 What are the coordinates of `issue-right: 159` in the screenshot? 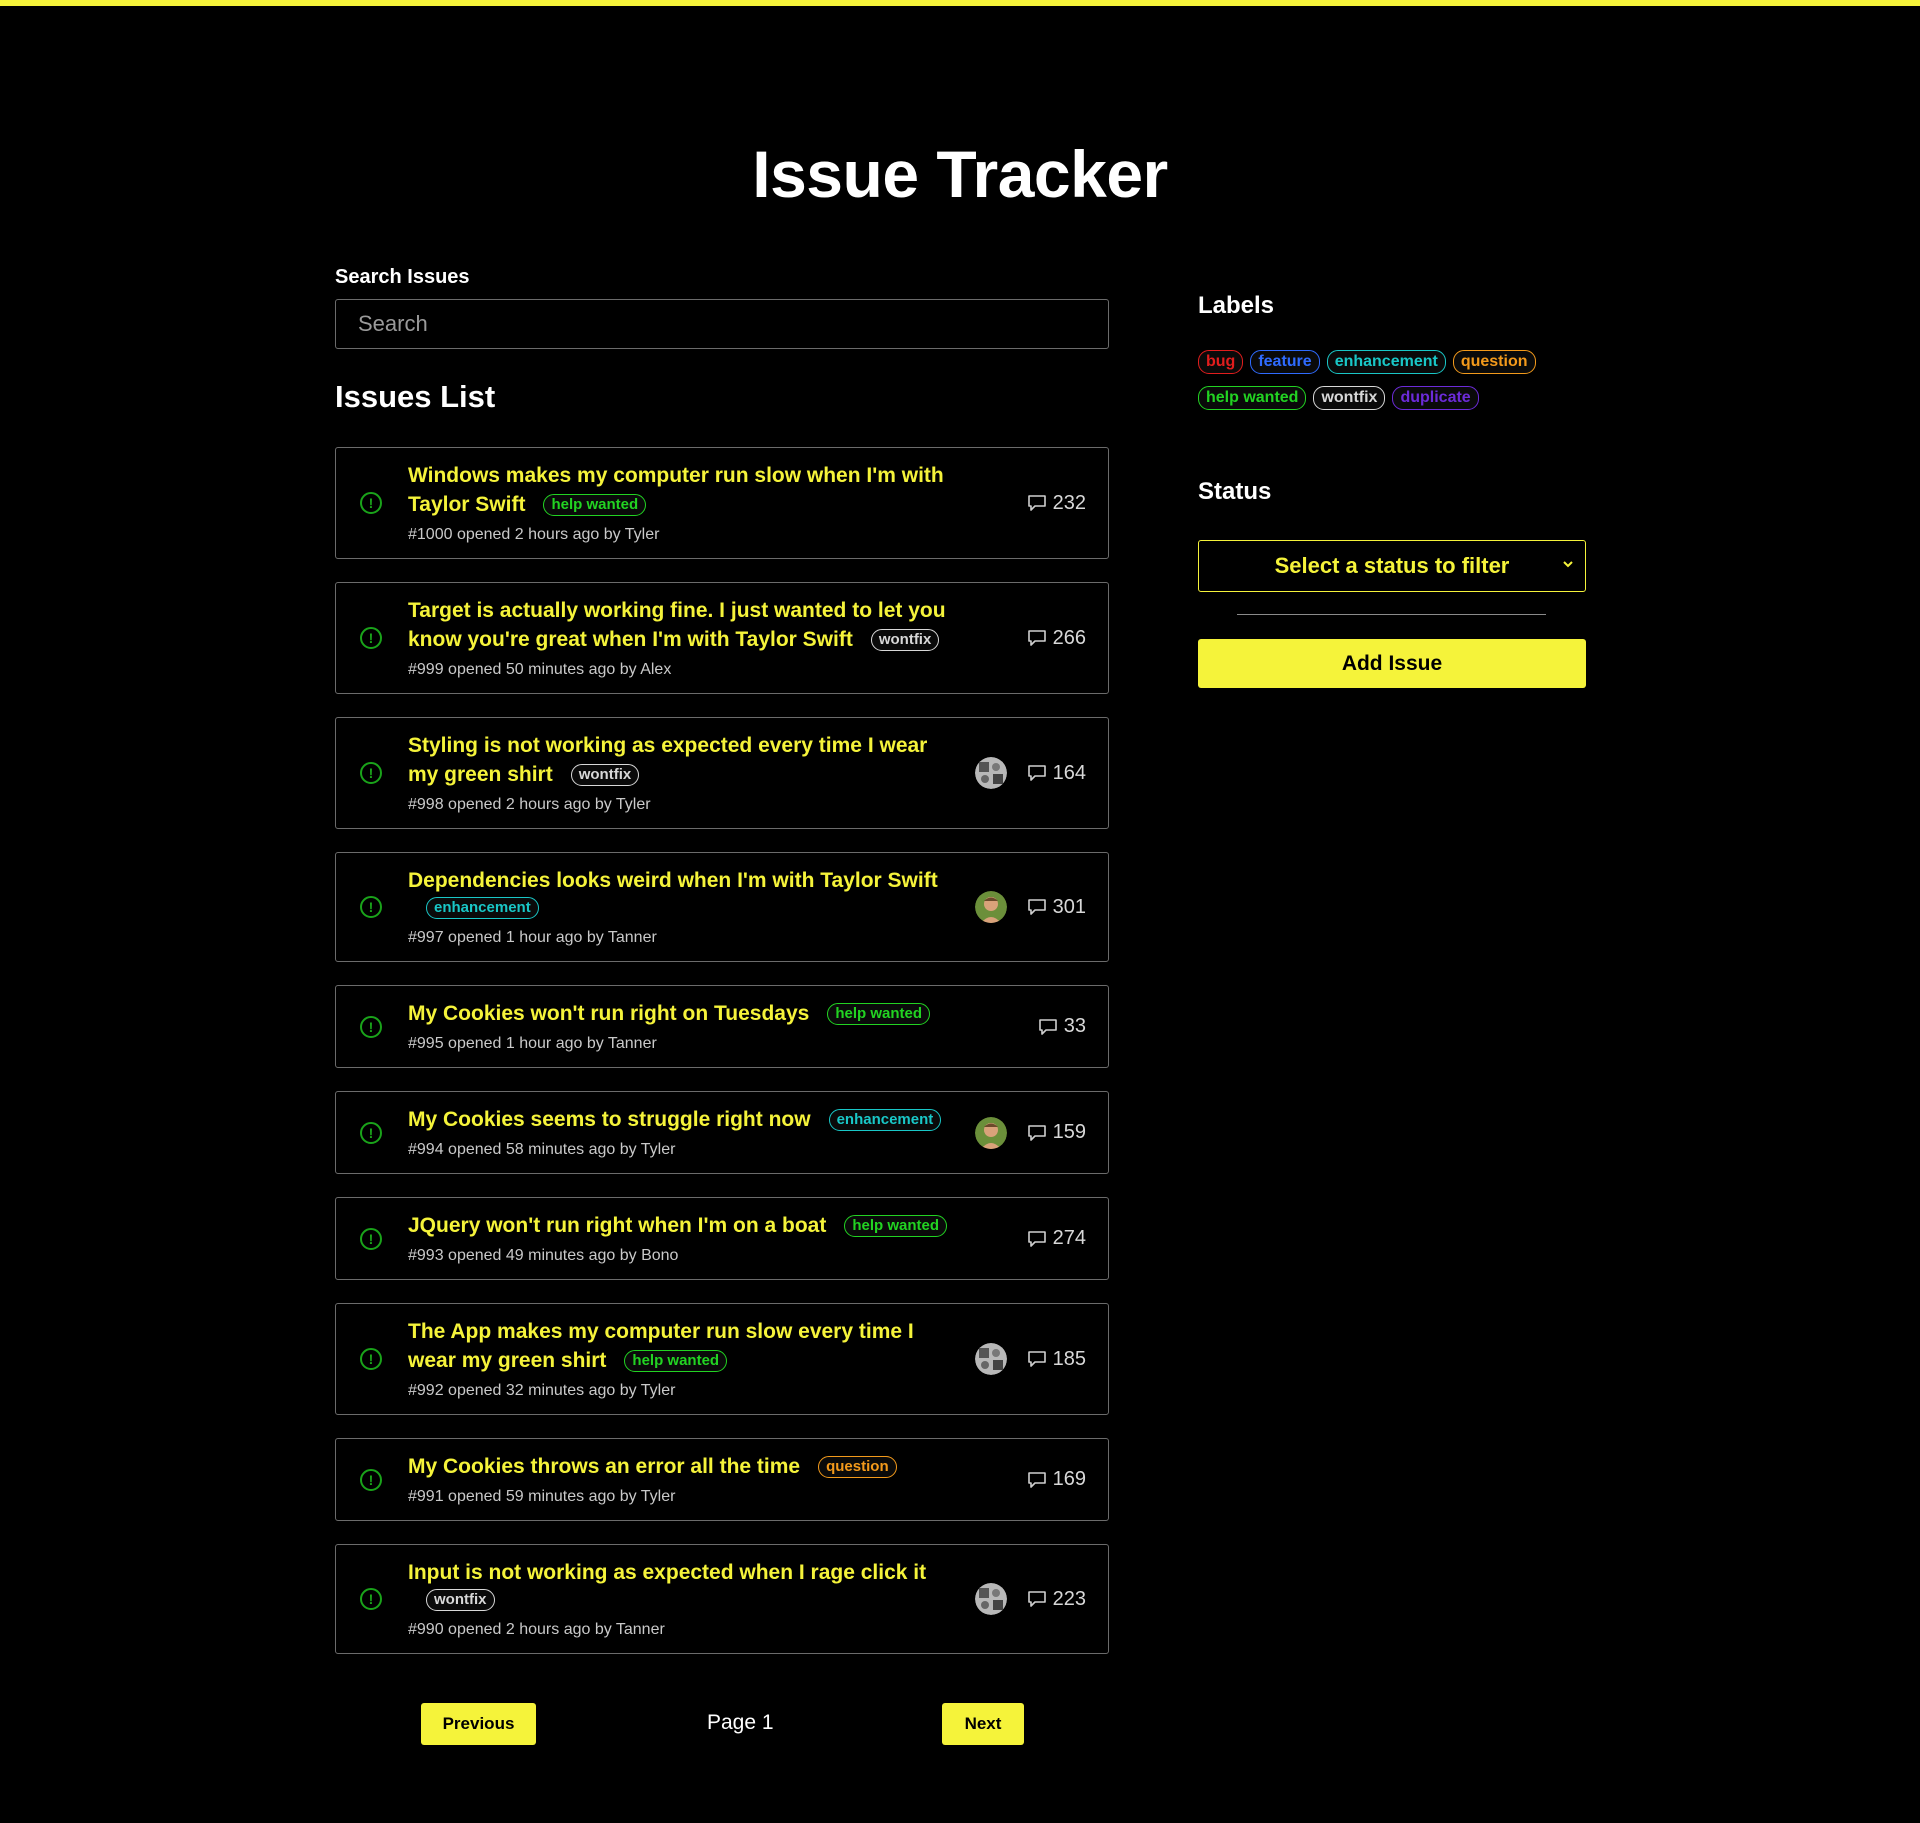 It's located at (1030, 1132).